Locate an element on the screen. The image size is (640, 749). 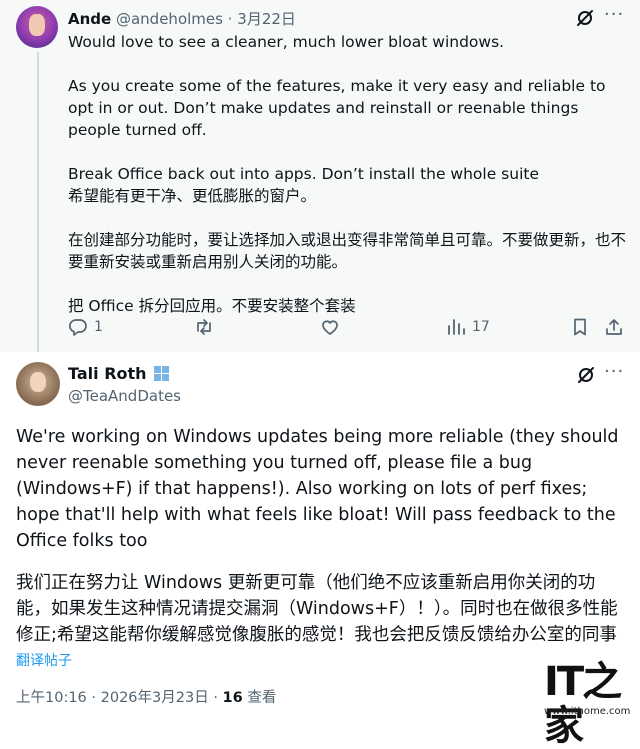
author-name-row: Tali Roth is located at coordinates (119, 373).